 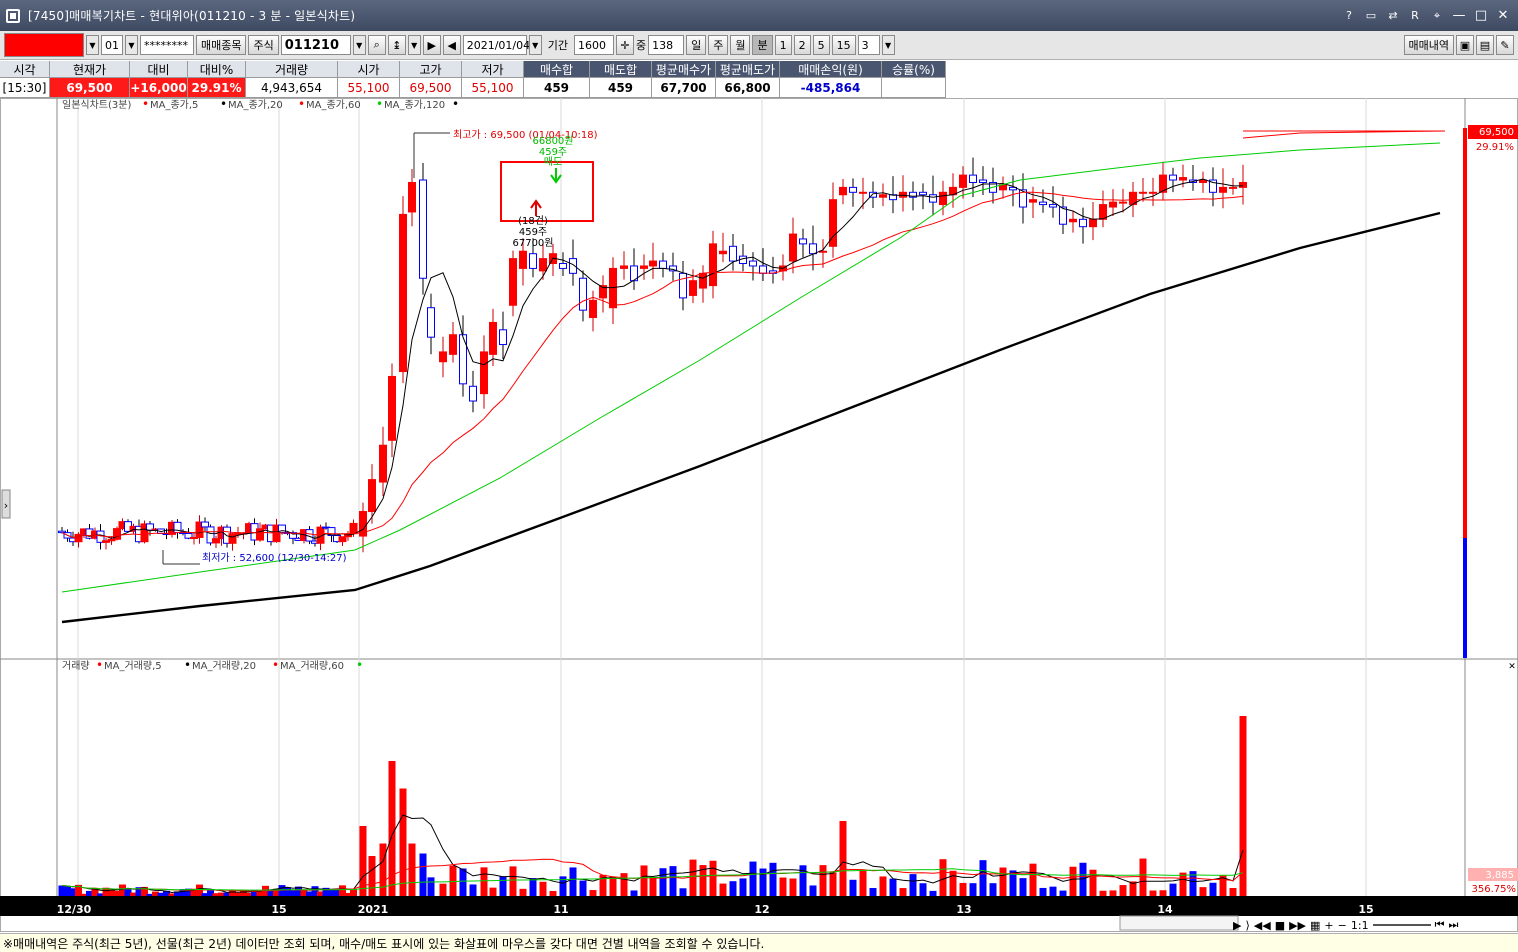 What do you see at coordinates (1297, 925) in the screenshot?
I see `page-right-icon: ▶▶` at bounding box center [1297, 925].